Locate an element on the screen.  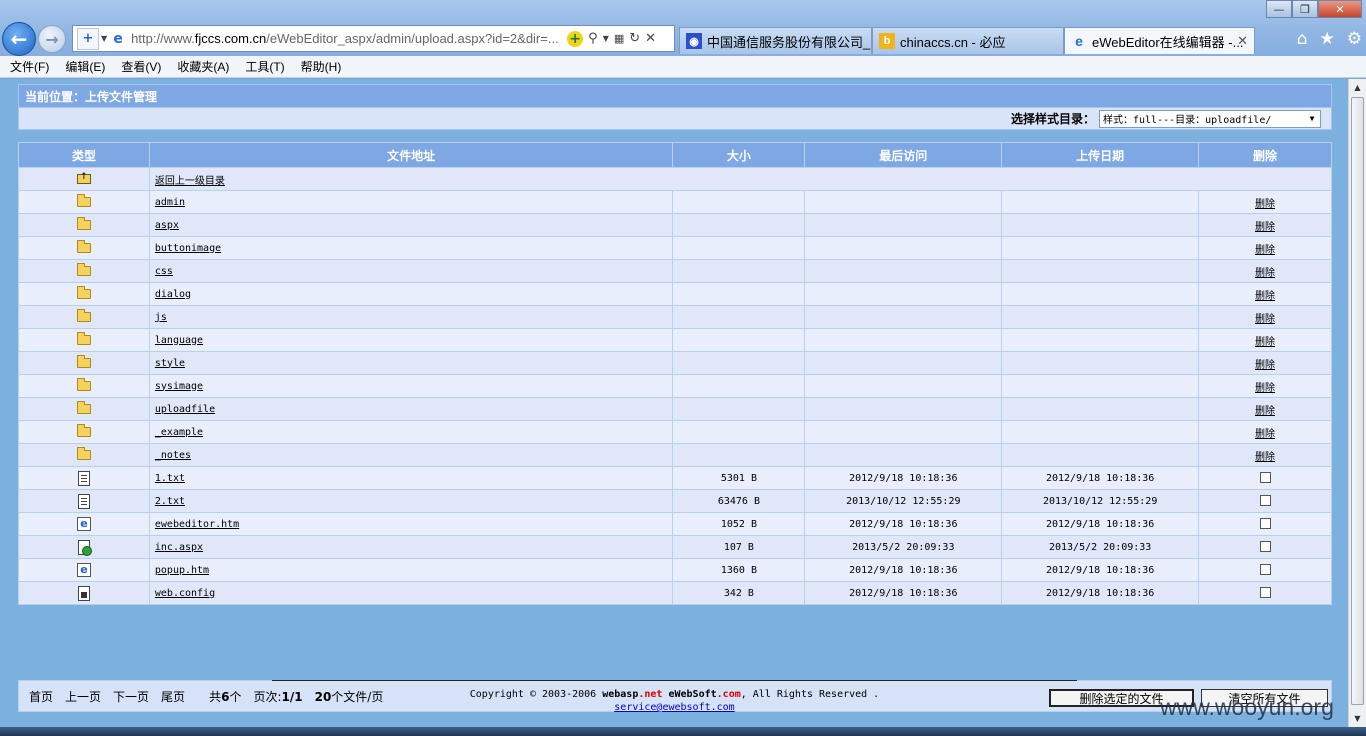
contact-email-link: service@ewebsoft.com is located at coordinates (674, 707).